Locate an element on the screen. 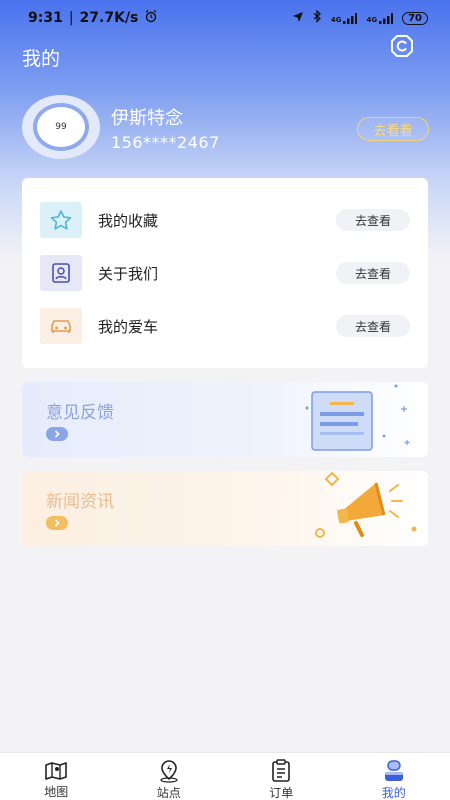 The image size is (450, 800). user-name: 伊斯特念 is located at coordinates (147, 118).